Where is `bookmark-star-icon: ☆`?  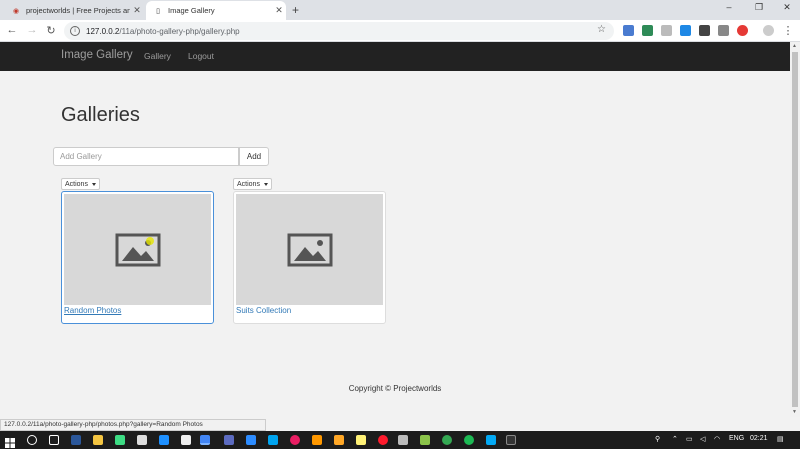 bookmark-star-icon: ☆ is located at coordinates (601, 29).